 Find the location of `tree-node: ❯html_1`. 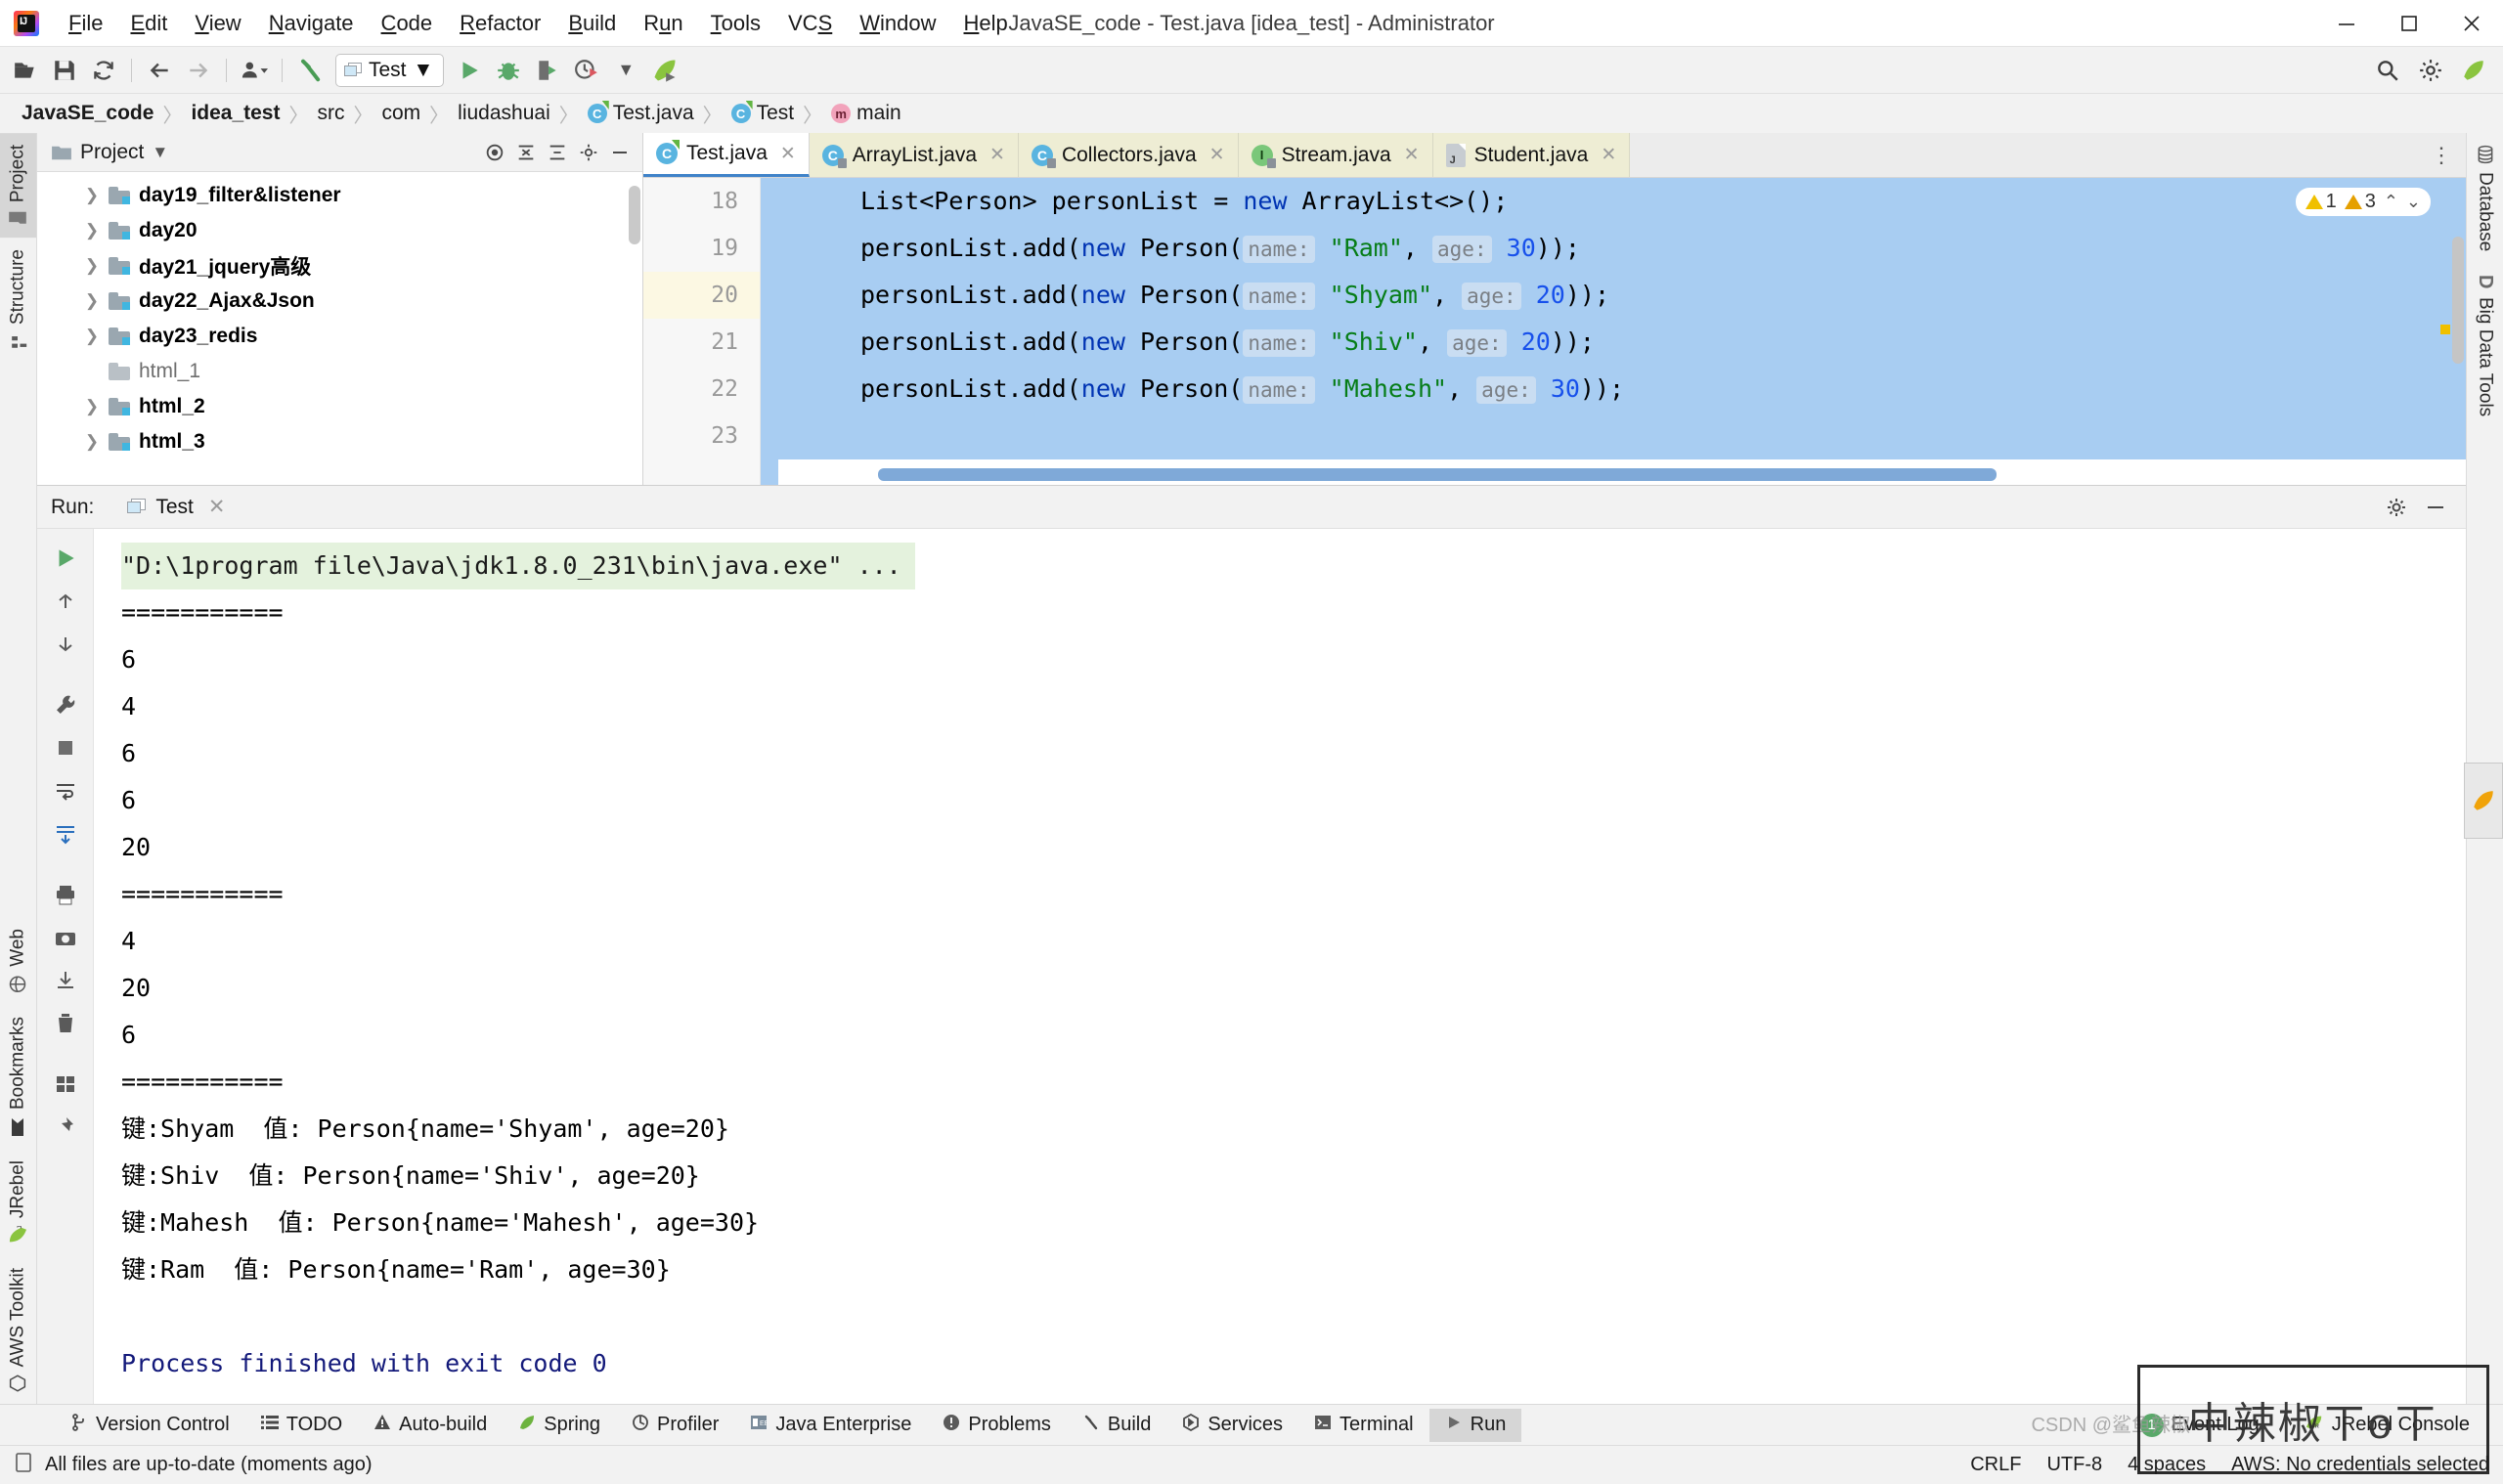

tree-node: ❯html_1 is located at coordinates (339, 371).